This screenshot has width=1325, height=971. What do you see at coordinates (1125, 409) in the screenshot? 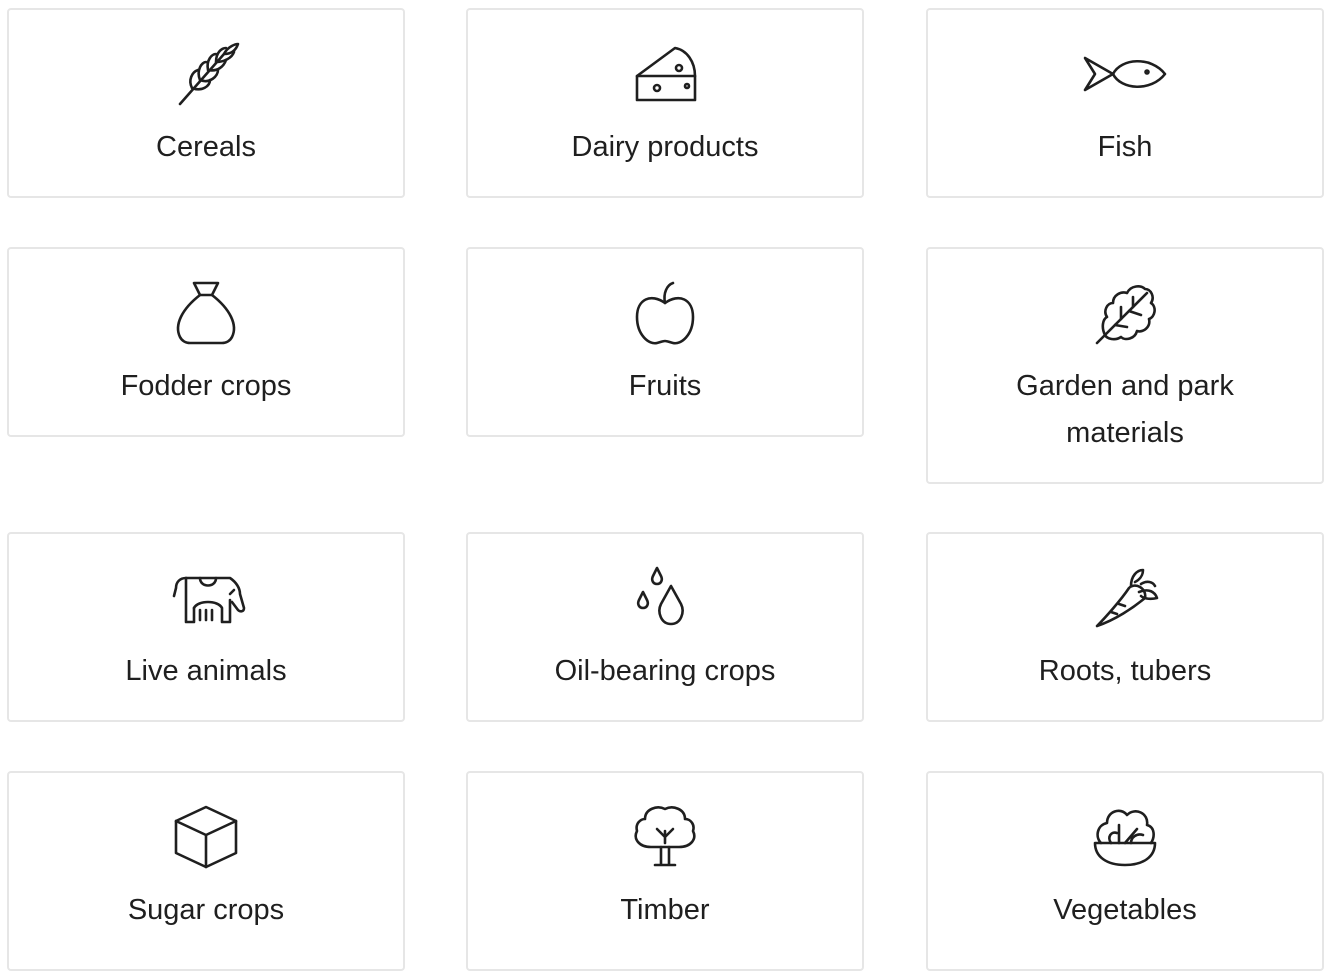
I see `category-label: Garden and park materials` at bounding box center [1125, 409].